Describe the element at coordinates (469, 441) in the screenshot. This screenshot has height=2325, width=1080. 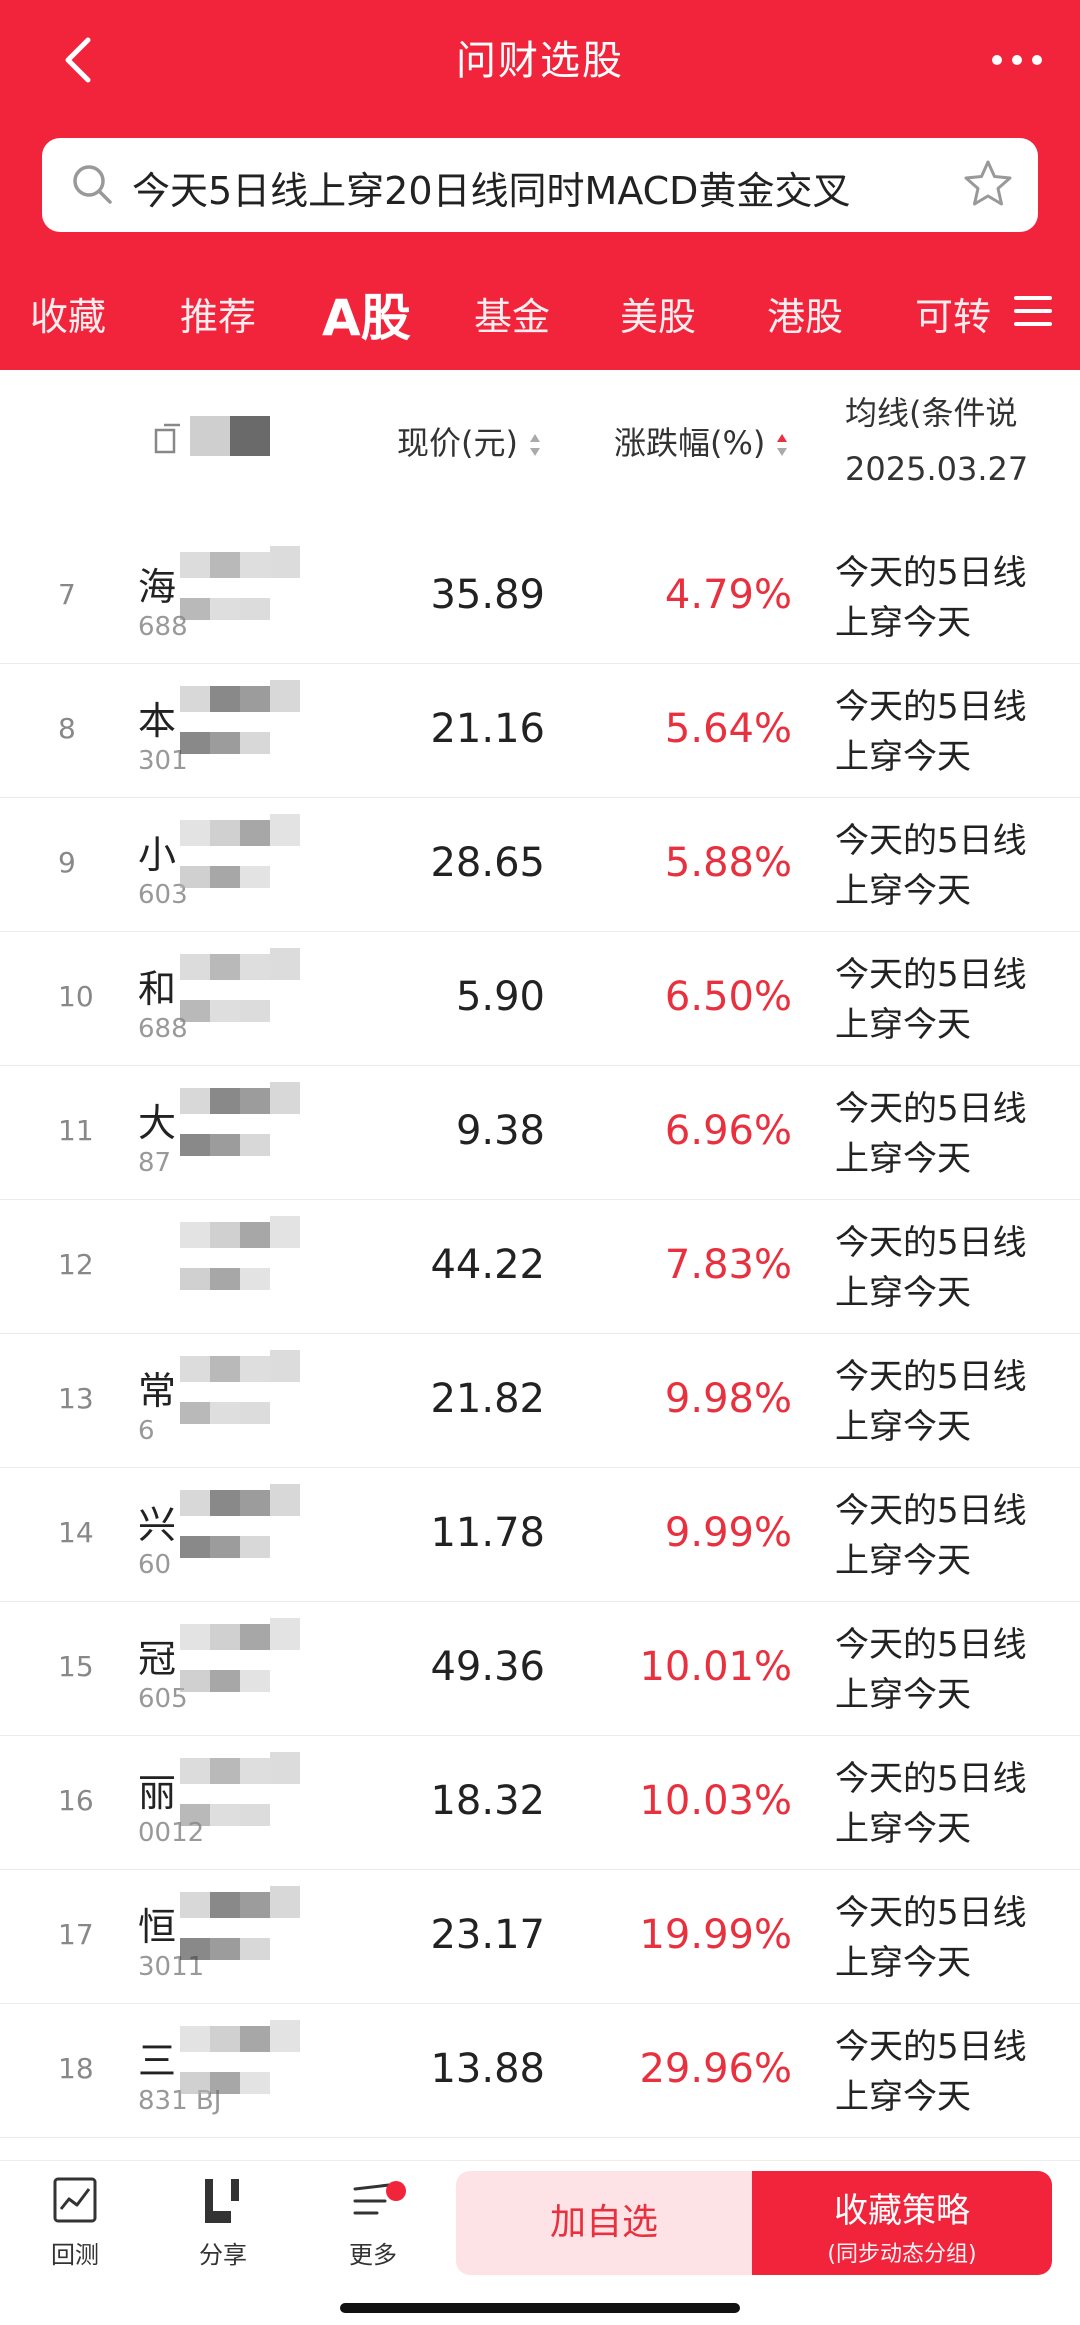
I see `price-column-header: 现价(元)` at that location.